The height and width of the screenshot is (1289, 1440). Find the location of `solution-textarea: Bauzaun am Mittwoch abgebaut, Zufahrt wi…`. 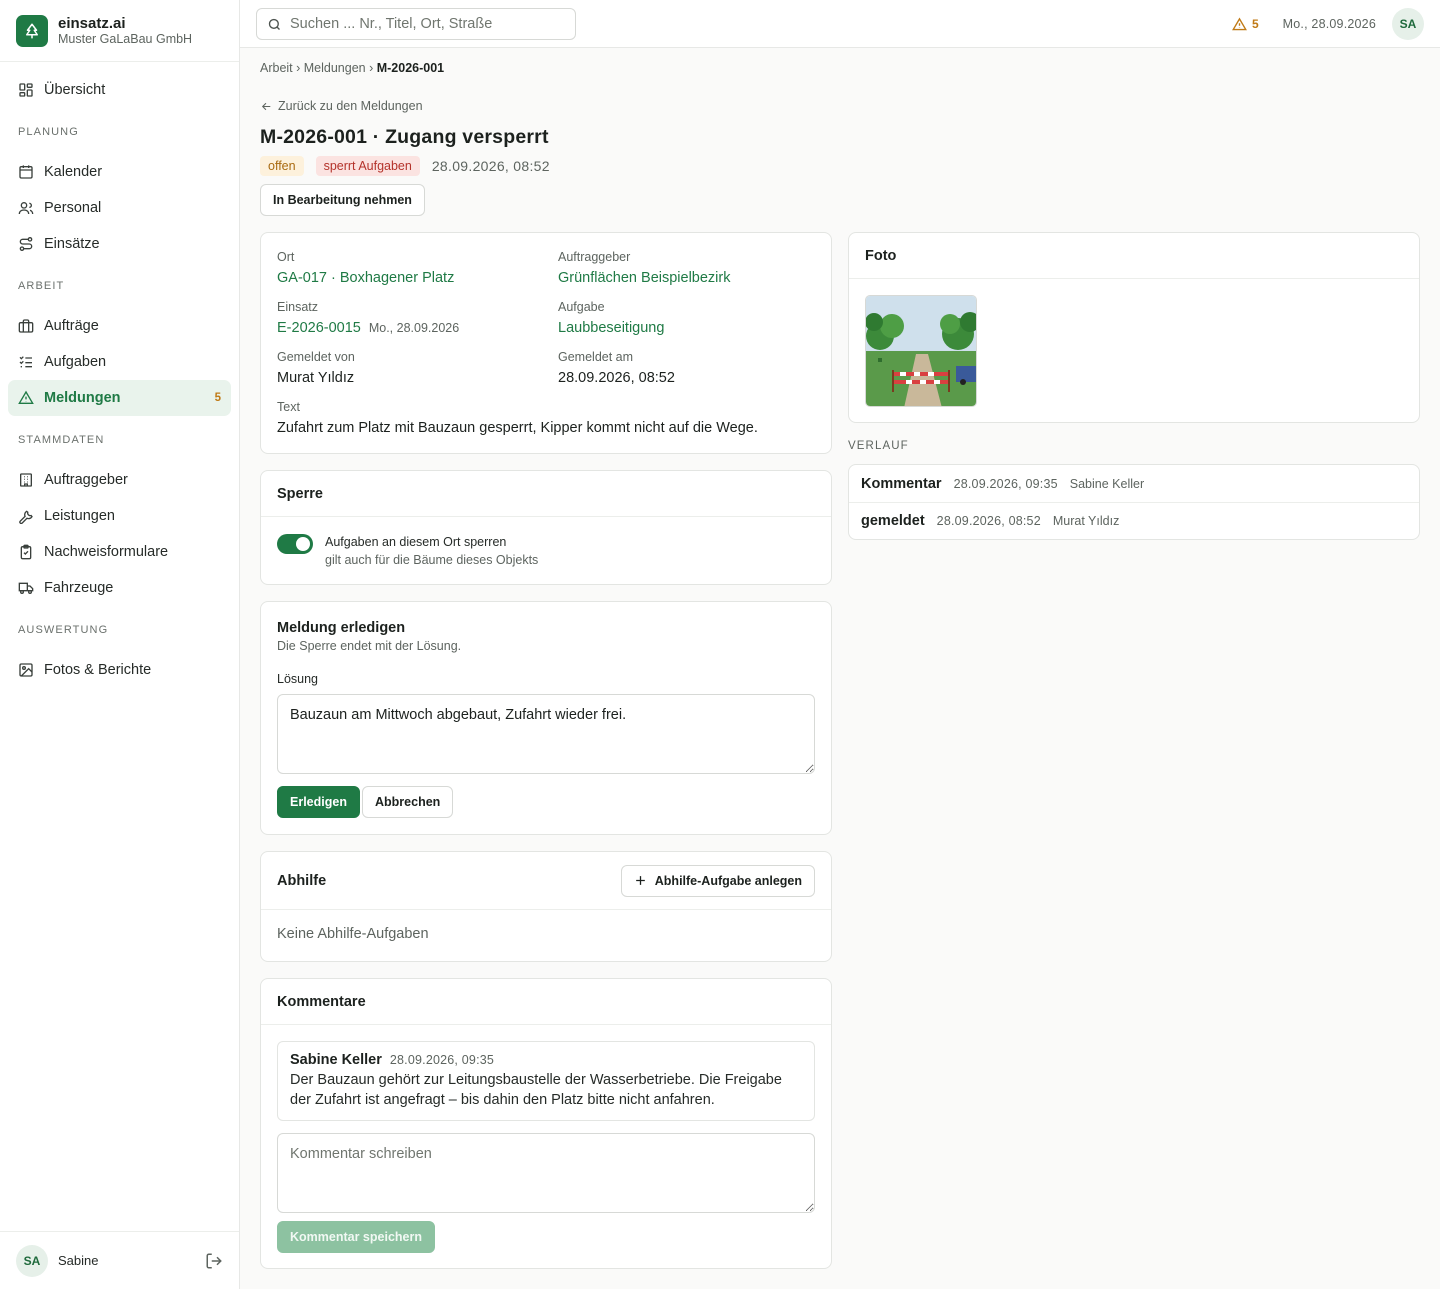

solution-textarea: Bauzaun am Mittwoch abgebaut, Zufahrt wi… is located at coordinates (546, 734).